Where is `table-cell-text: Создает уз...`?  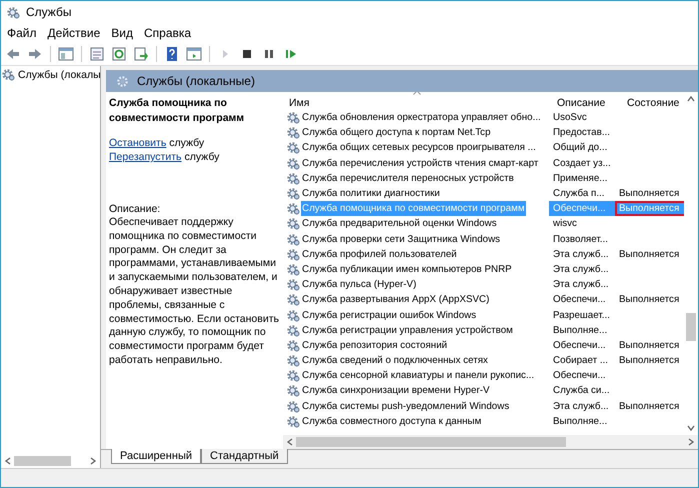 table-cell-text: Создает уз... is located at coordinates (582, 163).